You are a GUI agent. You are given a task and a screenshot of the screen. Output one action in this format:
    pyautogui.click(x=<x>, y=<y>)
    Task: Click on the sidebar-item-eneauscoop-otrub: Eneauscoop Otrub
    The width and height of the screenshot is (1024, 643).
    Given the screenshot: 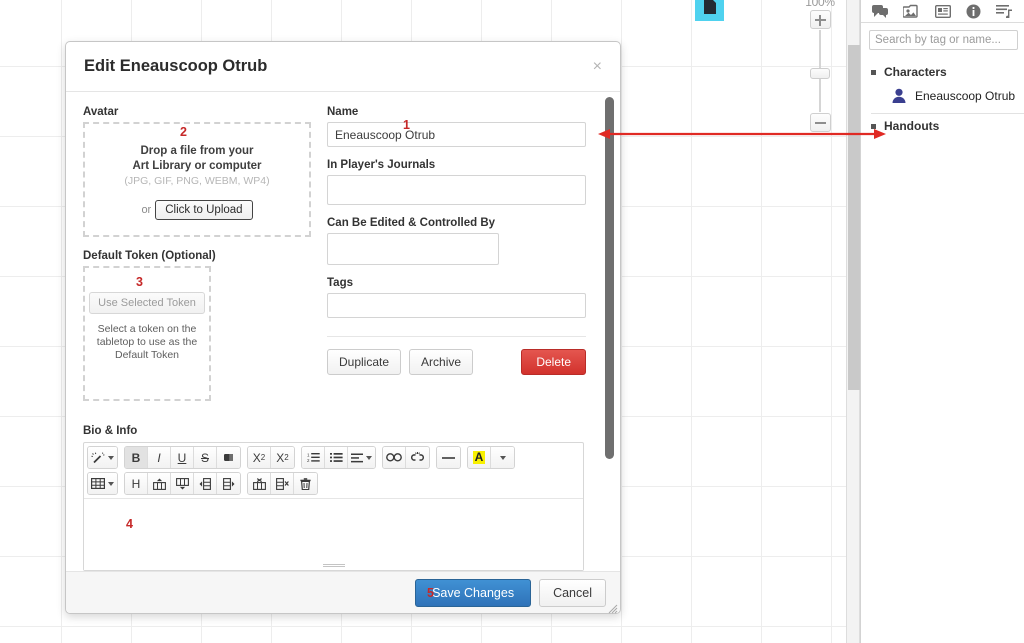 What is the action you would take?
    pyautogui.click(x=947, y=95)
    